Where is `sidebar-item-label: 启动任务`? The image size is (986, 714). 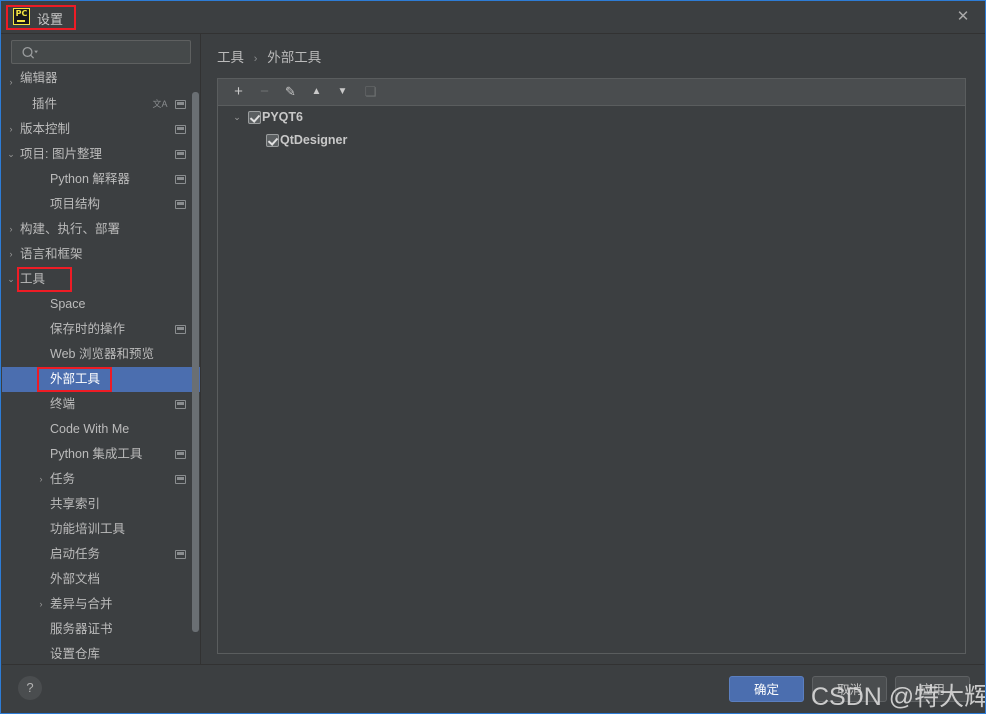 sidebar-item-label: 启动任务 is located at coordinates (75, 554).